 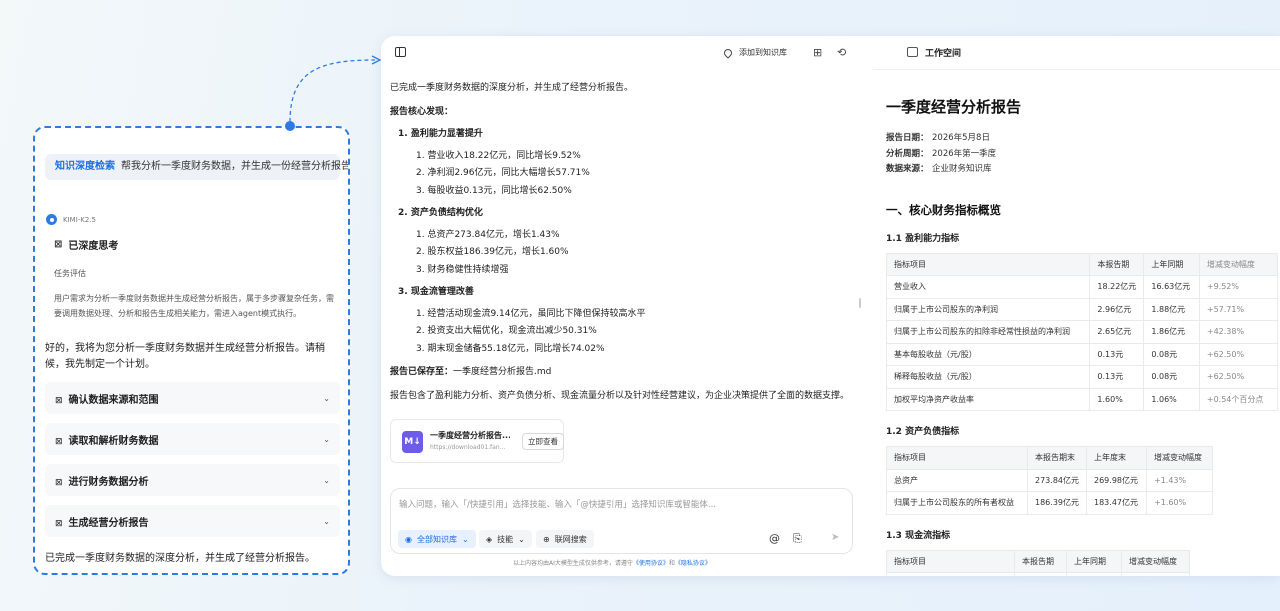 What do you see at coordinates (489, 539) in the screenshot?
I see `skills-icon: ◈` at bounding box center [489, 539].